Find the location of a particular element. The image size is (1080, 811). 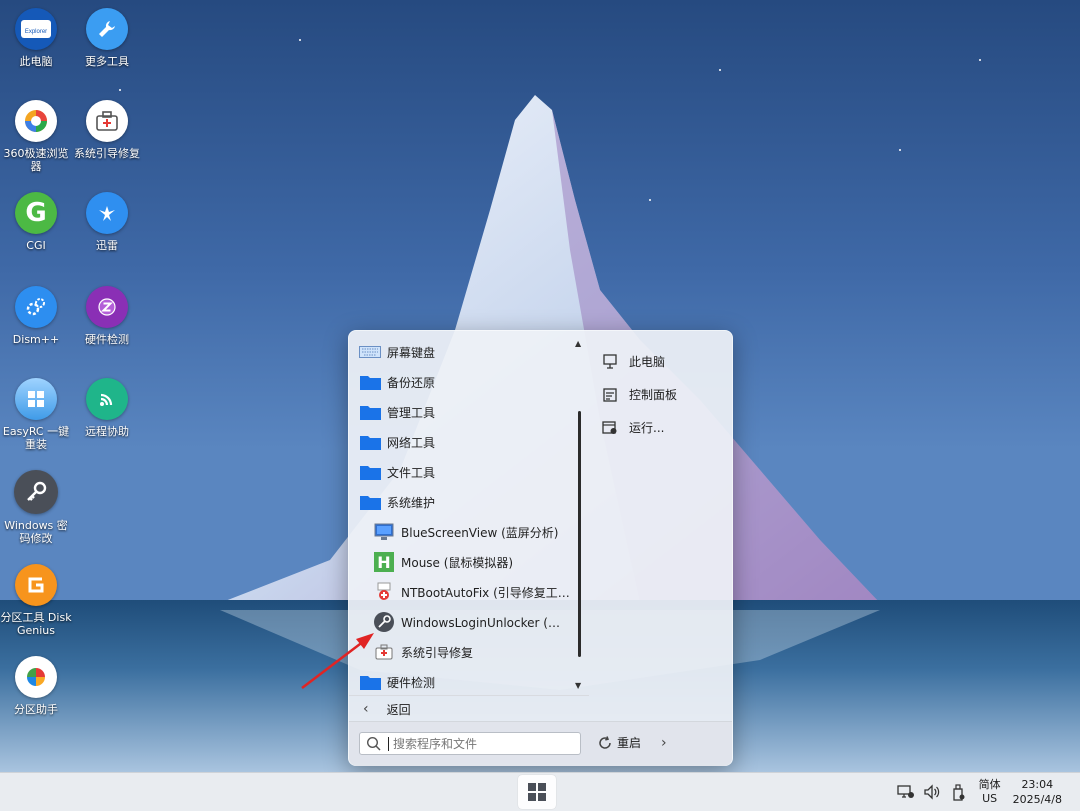

system-tray: 简体 US 23:04 2025/4/8 is located at coordinates (988, 792).